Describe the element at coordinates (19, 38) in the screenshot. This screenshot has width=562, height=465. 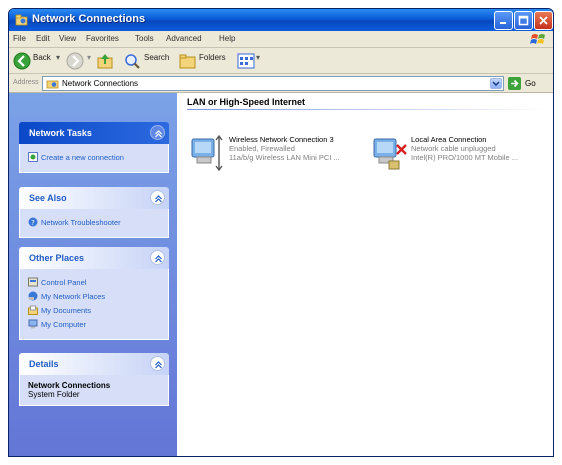
I see `menu-file: File` at that location.